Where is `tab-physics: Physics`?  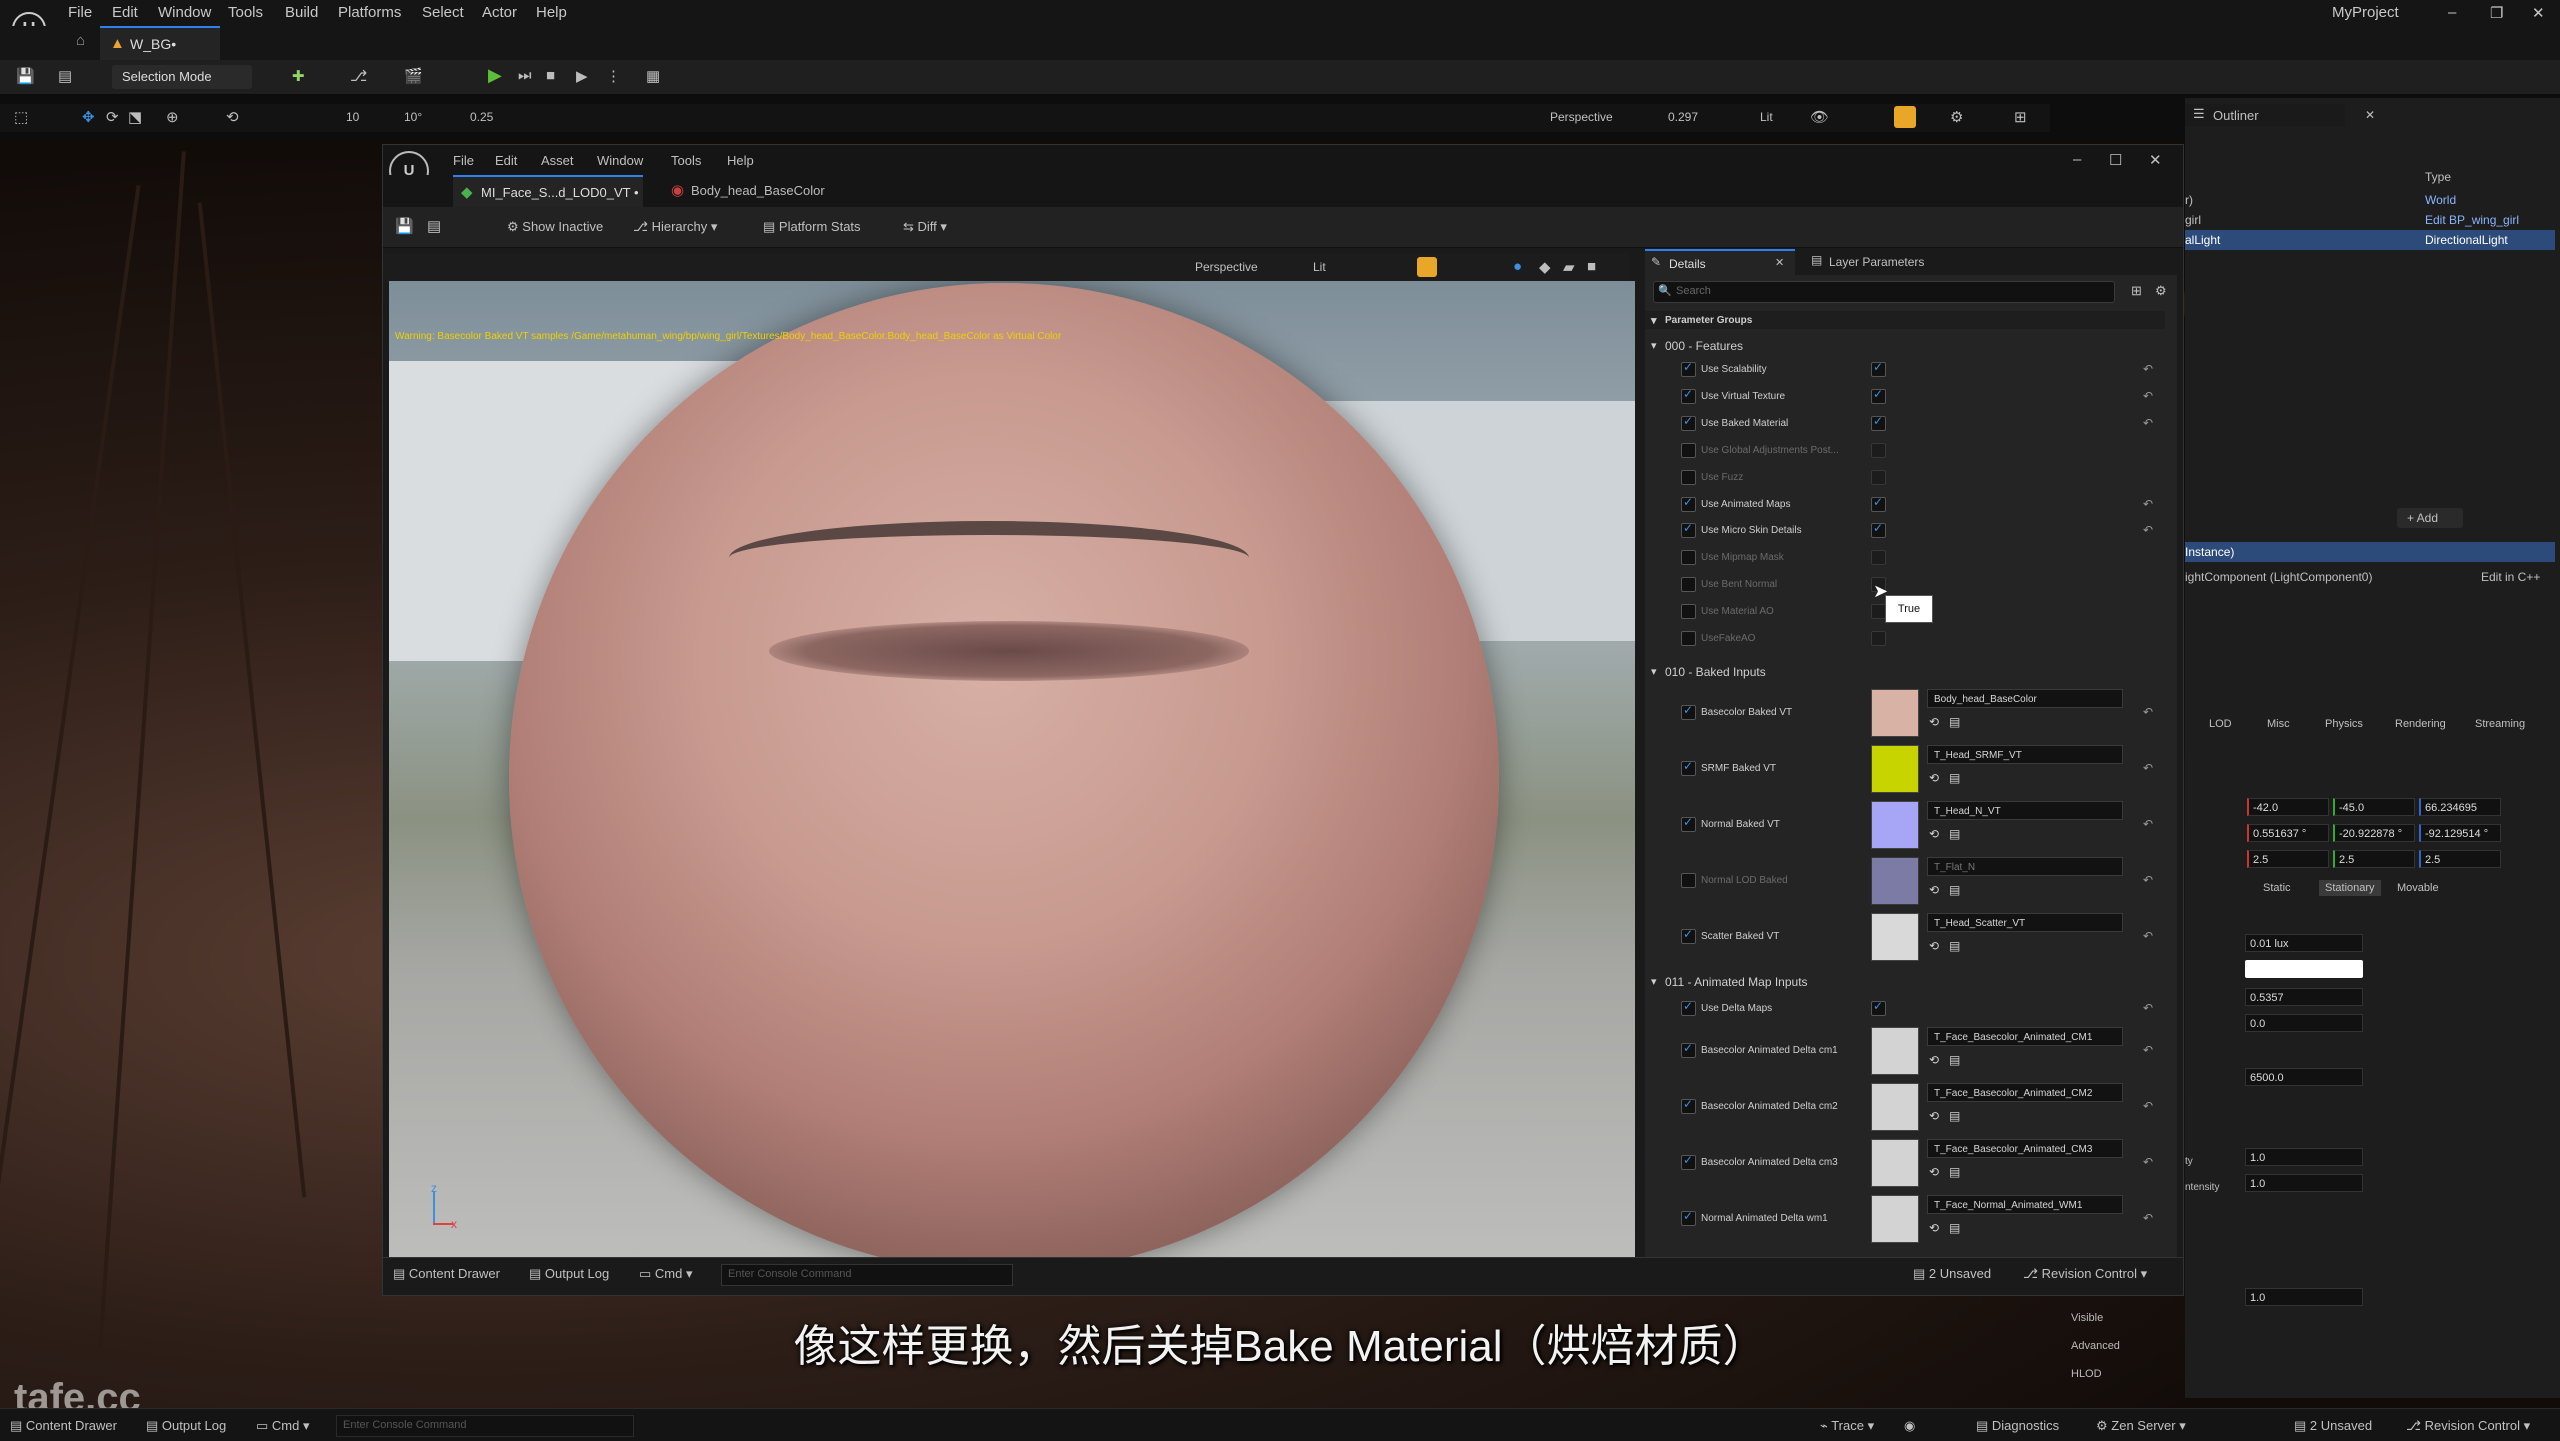 tab-physics: Physics is located at coordinates (2344, 724).